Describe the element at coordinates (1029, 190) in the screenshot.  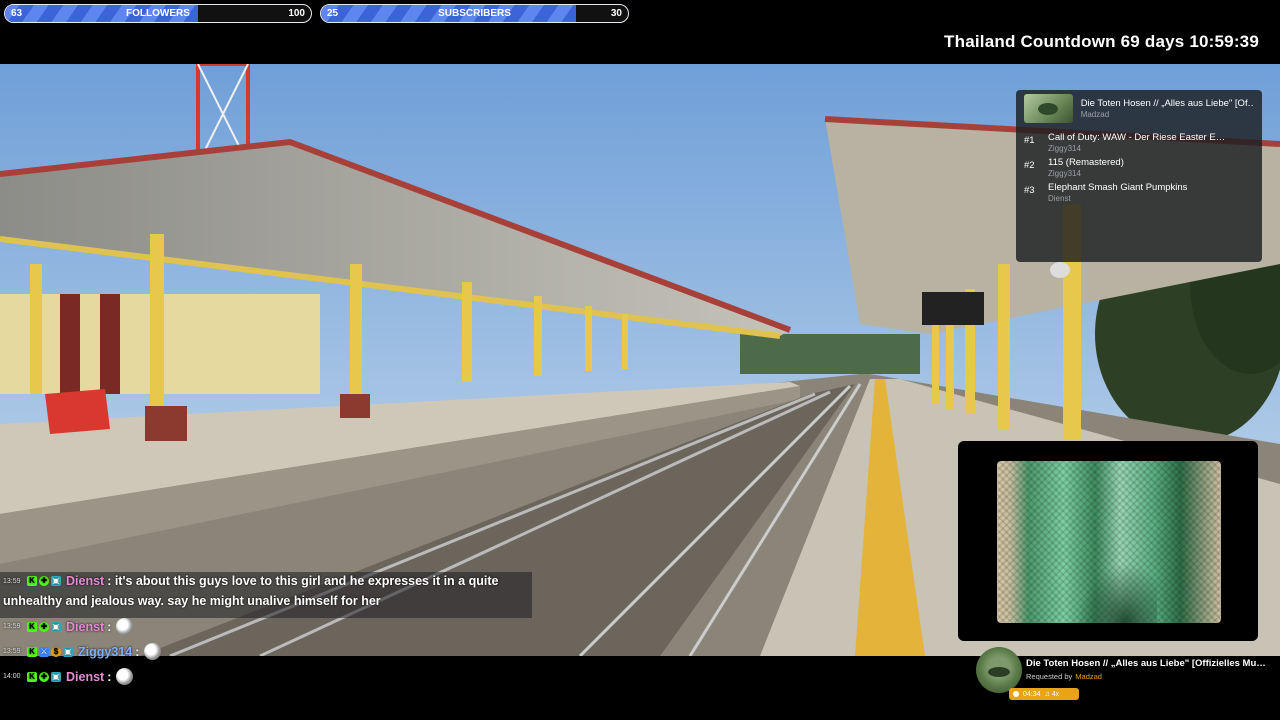
I see `queue-item-number: #3` at that location.